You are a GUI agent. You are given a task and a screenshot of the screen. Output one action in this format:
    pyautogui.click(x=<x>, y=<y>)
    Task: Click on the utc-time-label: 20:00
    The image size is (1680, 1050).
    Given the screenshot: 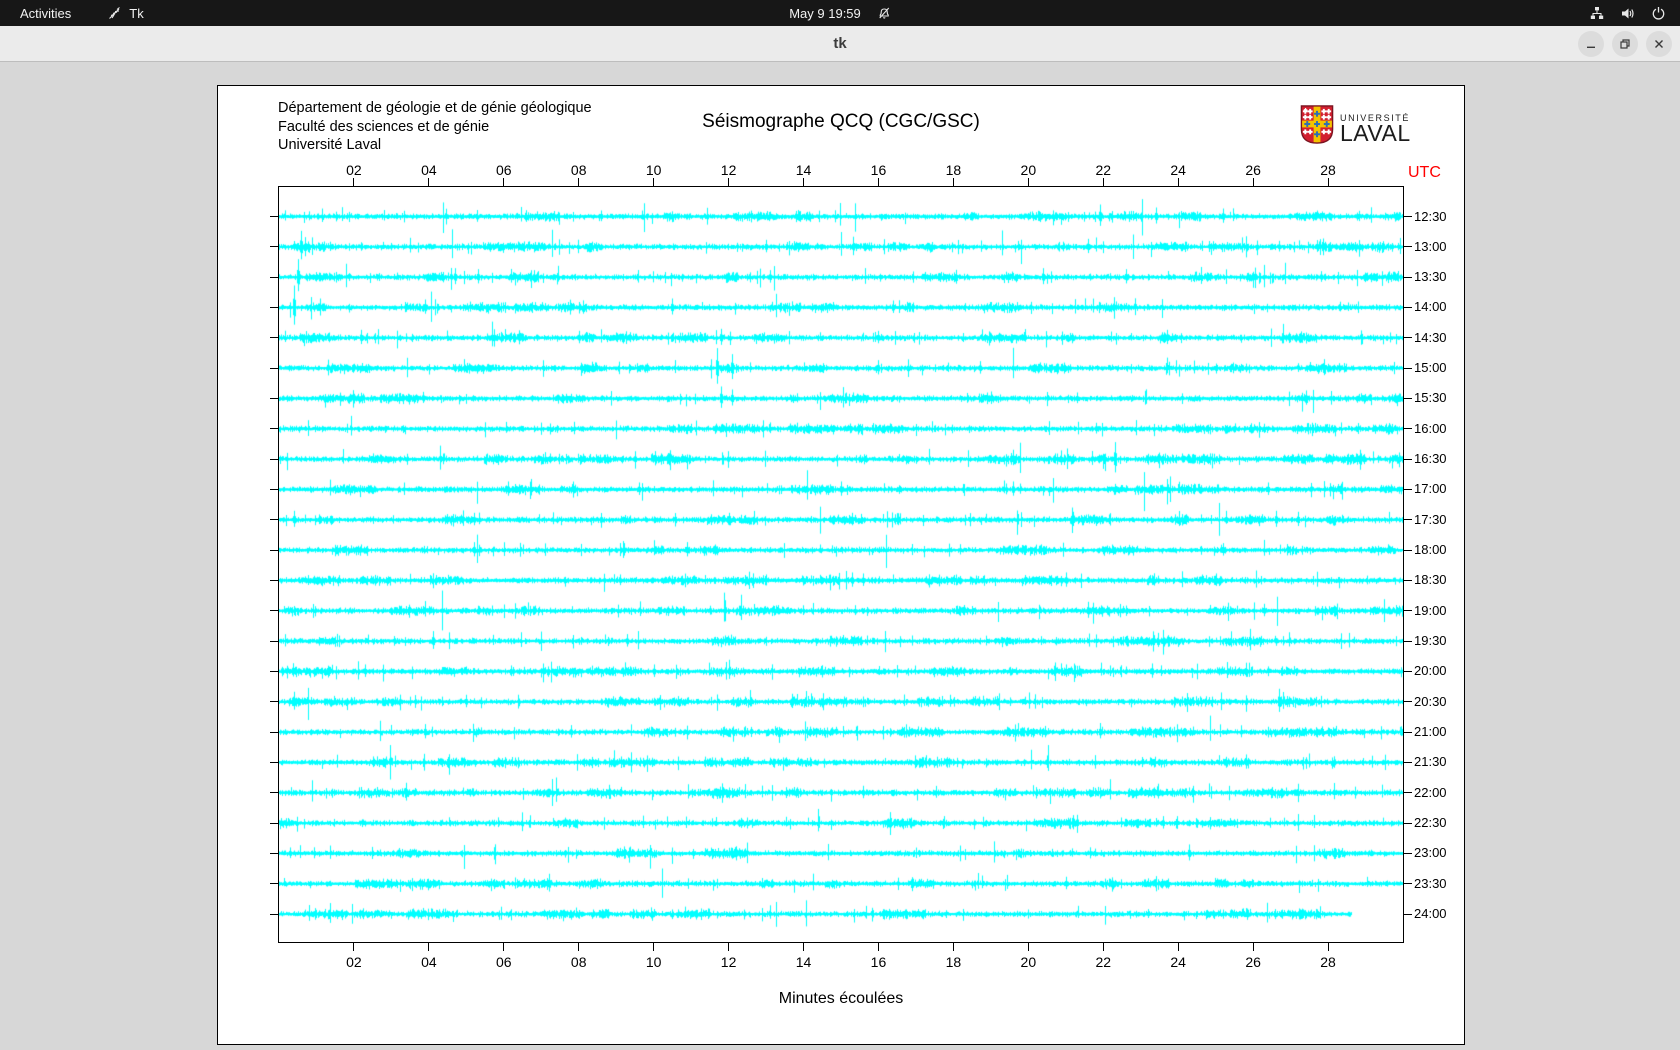 What is the action you would take?
    pyautogui.click(x=1430, y=671)
    